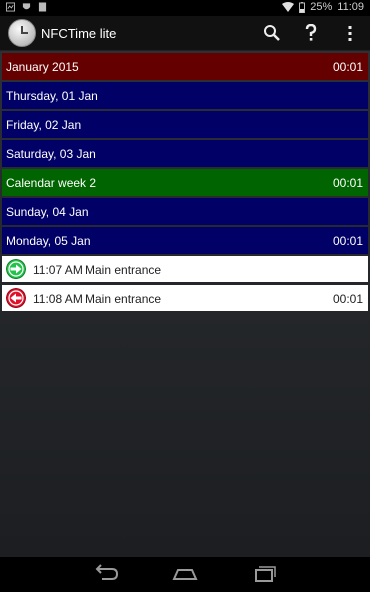 This screenshot has height=592, width=370. I want to click on recent-apps-button, so click(264, 574).